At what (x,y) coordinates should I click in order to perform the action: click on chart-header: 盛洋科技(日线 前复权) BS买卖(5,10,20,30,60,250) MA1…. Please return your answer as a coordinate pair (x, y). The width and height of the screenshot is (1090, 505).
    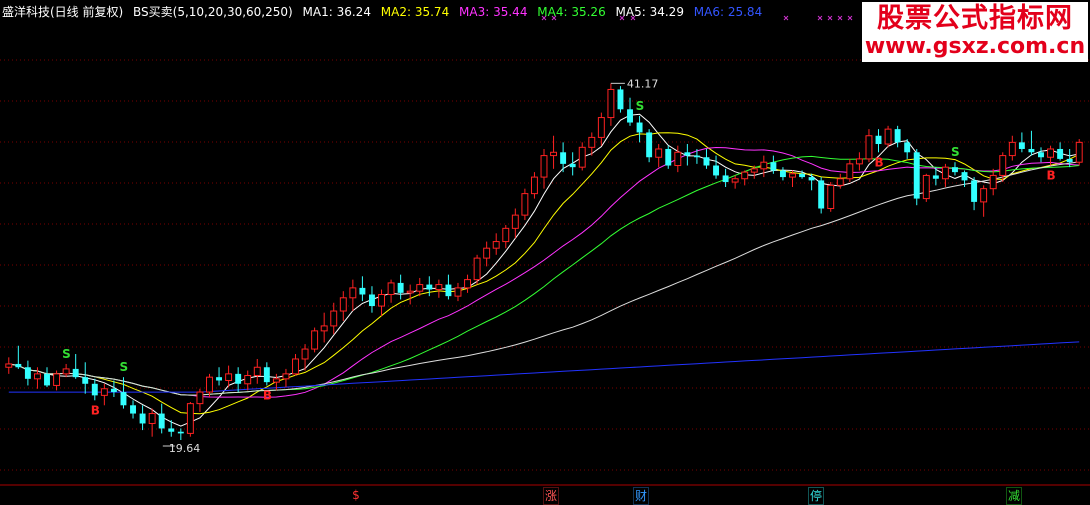
    Looking at the image, I should click on (385, 11).